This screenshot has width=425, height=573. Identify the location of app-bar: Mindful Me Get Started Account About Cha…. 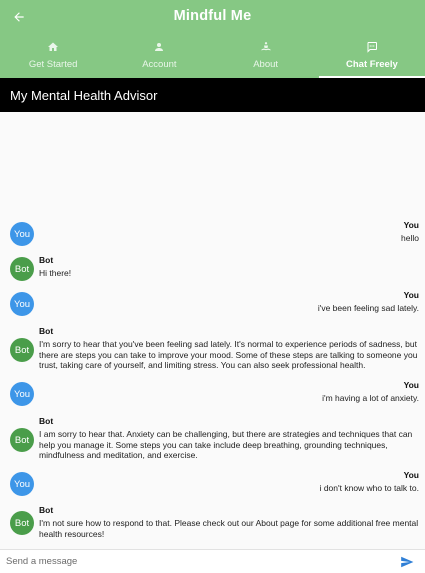
(212, 39).